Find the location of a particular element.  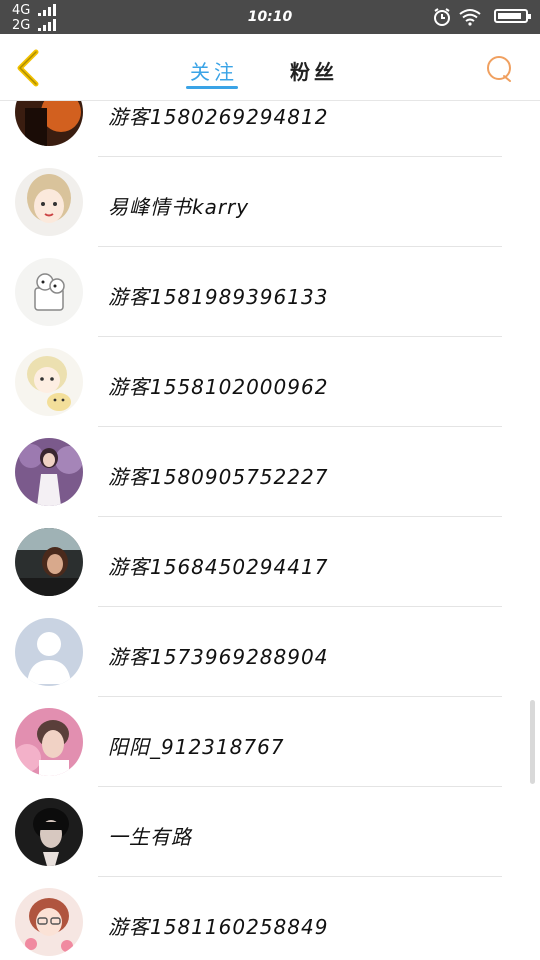

active-tab-indicator is located at coordinates (212, 87).